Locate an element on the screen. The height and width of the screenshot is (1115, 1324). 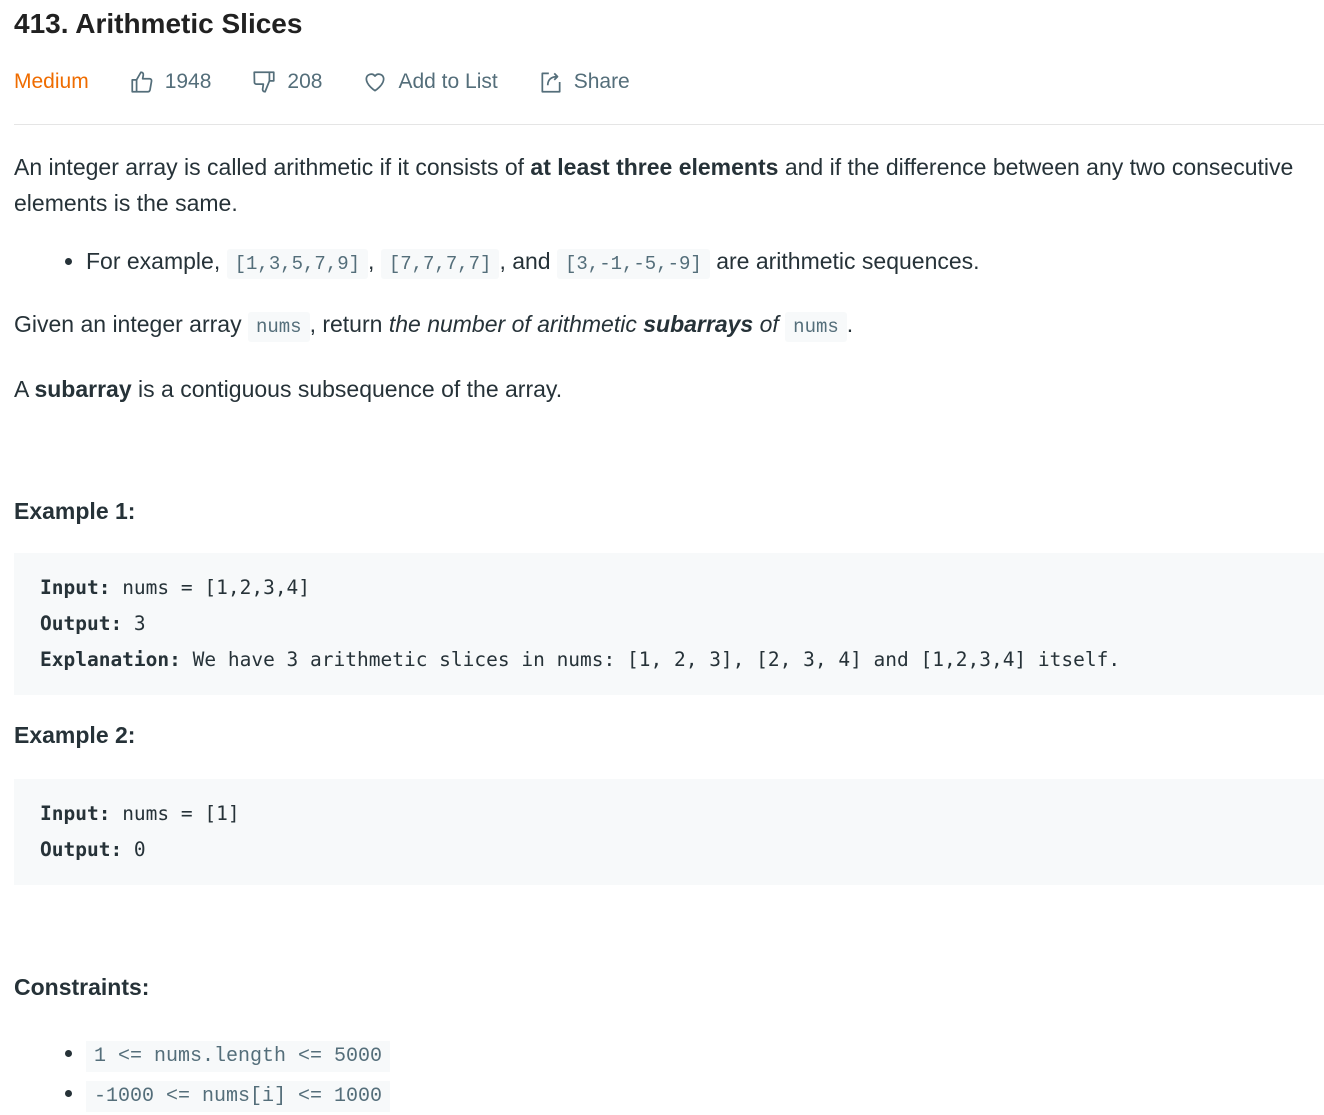
share-label: Share is located at coordinates (601, 81).